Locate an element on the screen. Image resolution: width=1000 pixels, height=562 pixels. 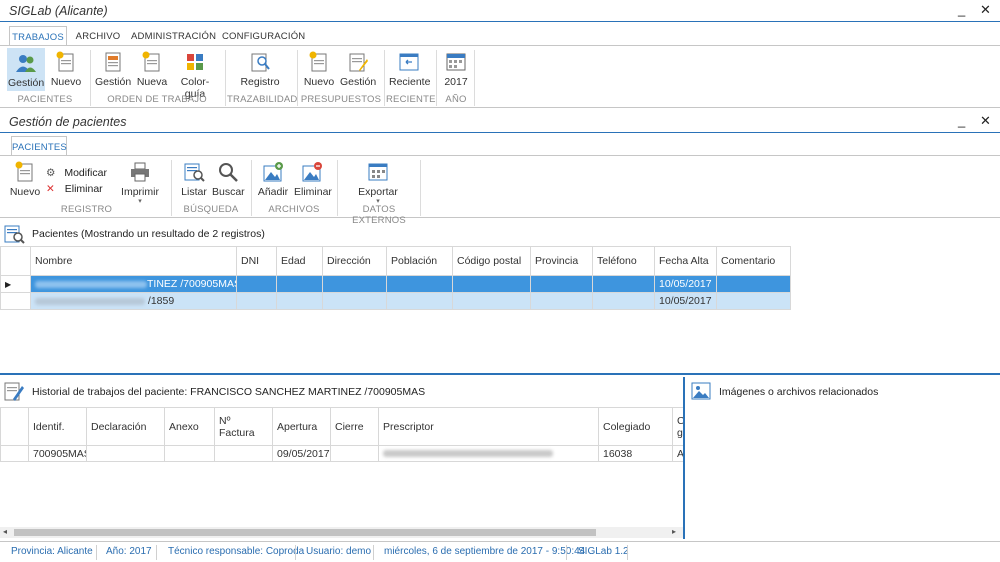
group-trazabilidad: TRAZABILIDAD is located at coordinates (262, 99).